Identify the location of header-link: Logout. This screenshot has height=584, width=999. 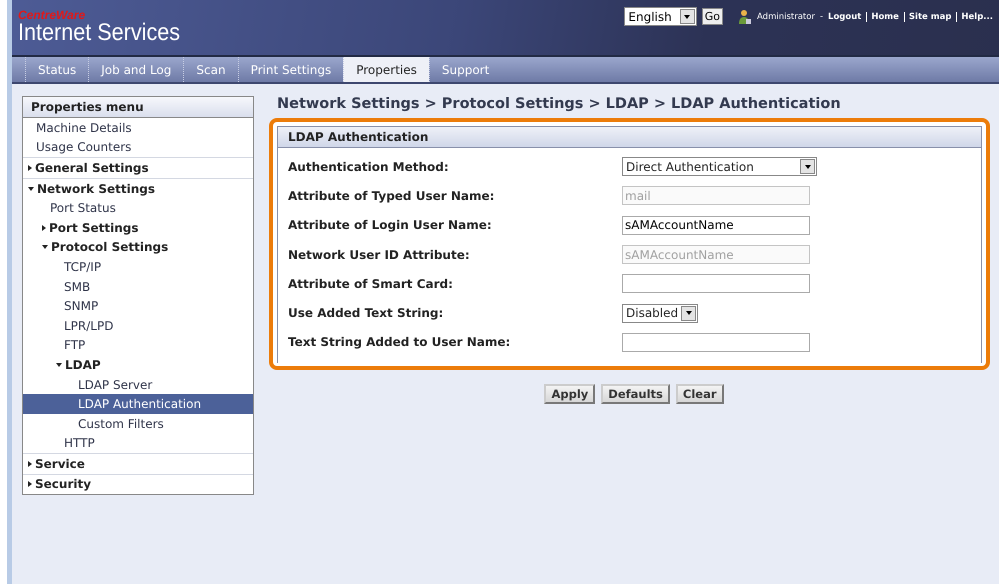
(845, 17).